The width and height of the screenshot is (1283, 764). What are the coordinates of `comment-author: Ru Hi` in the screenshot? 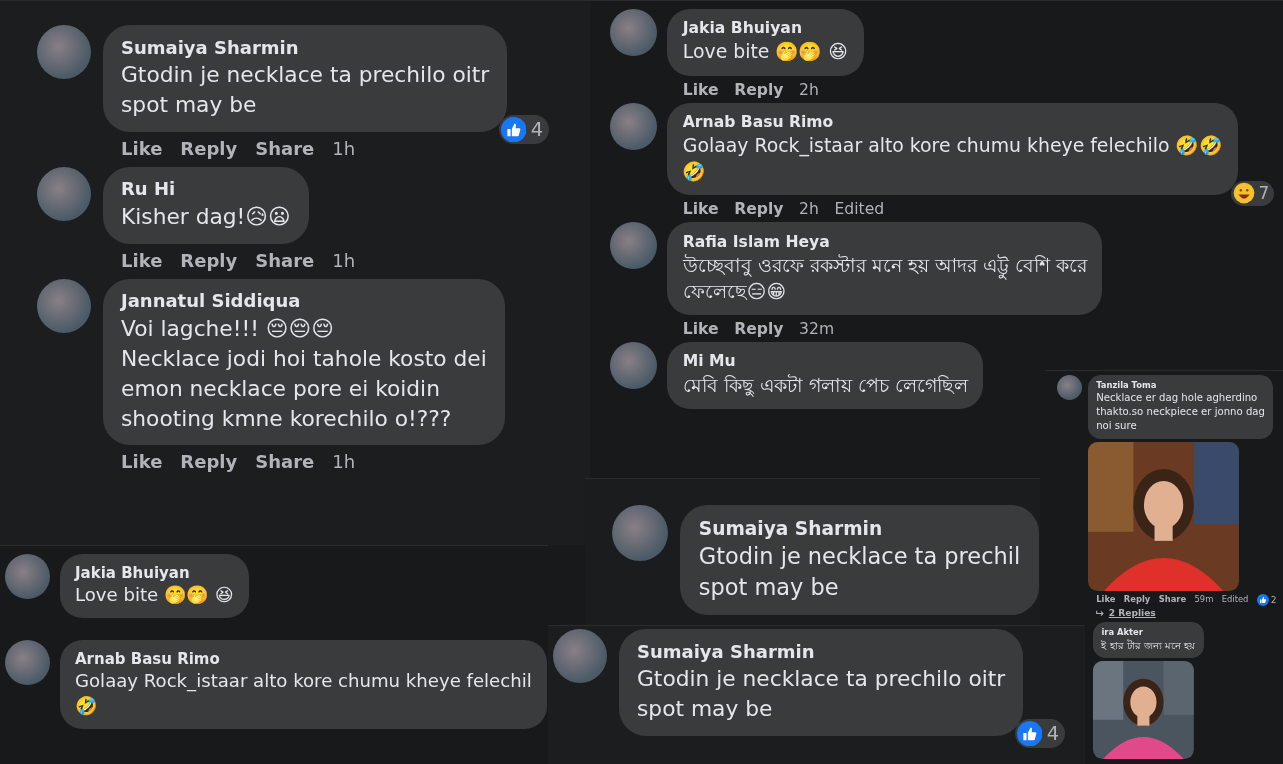 It's located at (206, 189).